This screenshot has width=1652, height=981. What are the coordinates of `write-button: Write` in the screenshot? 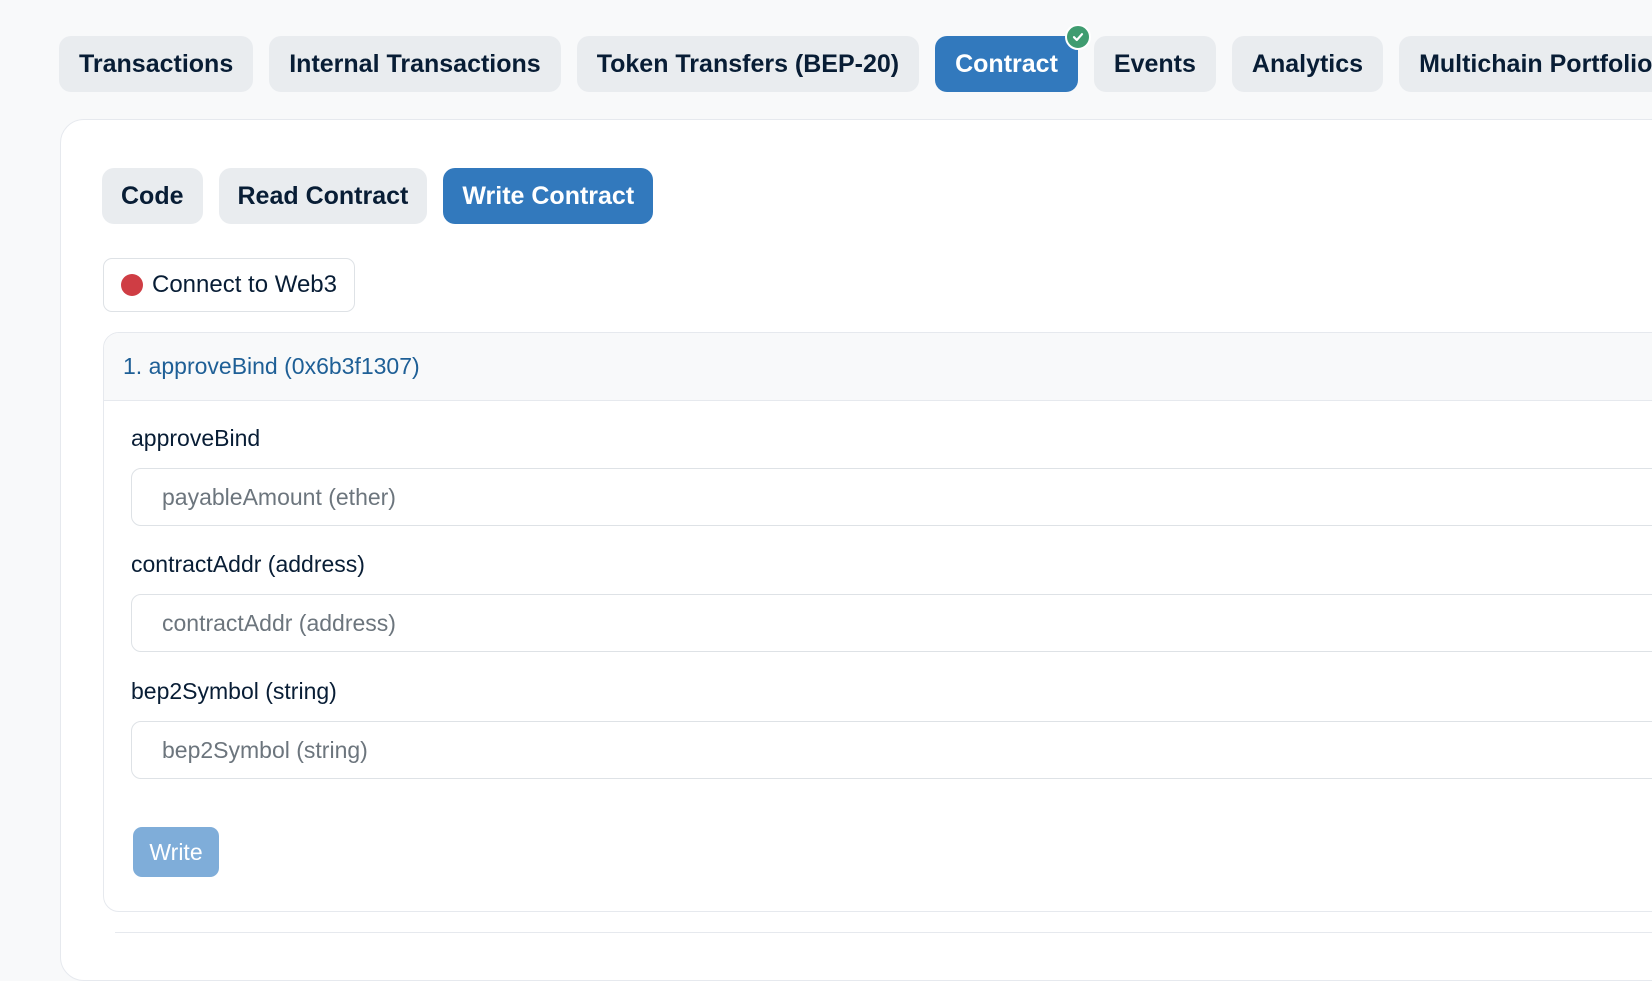 It's located at (176, 852).